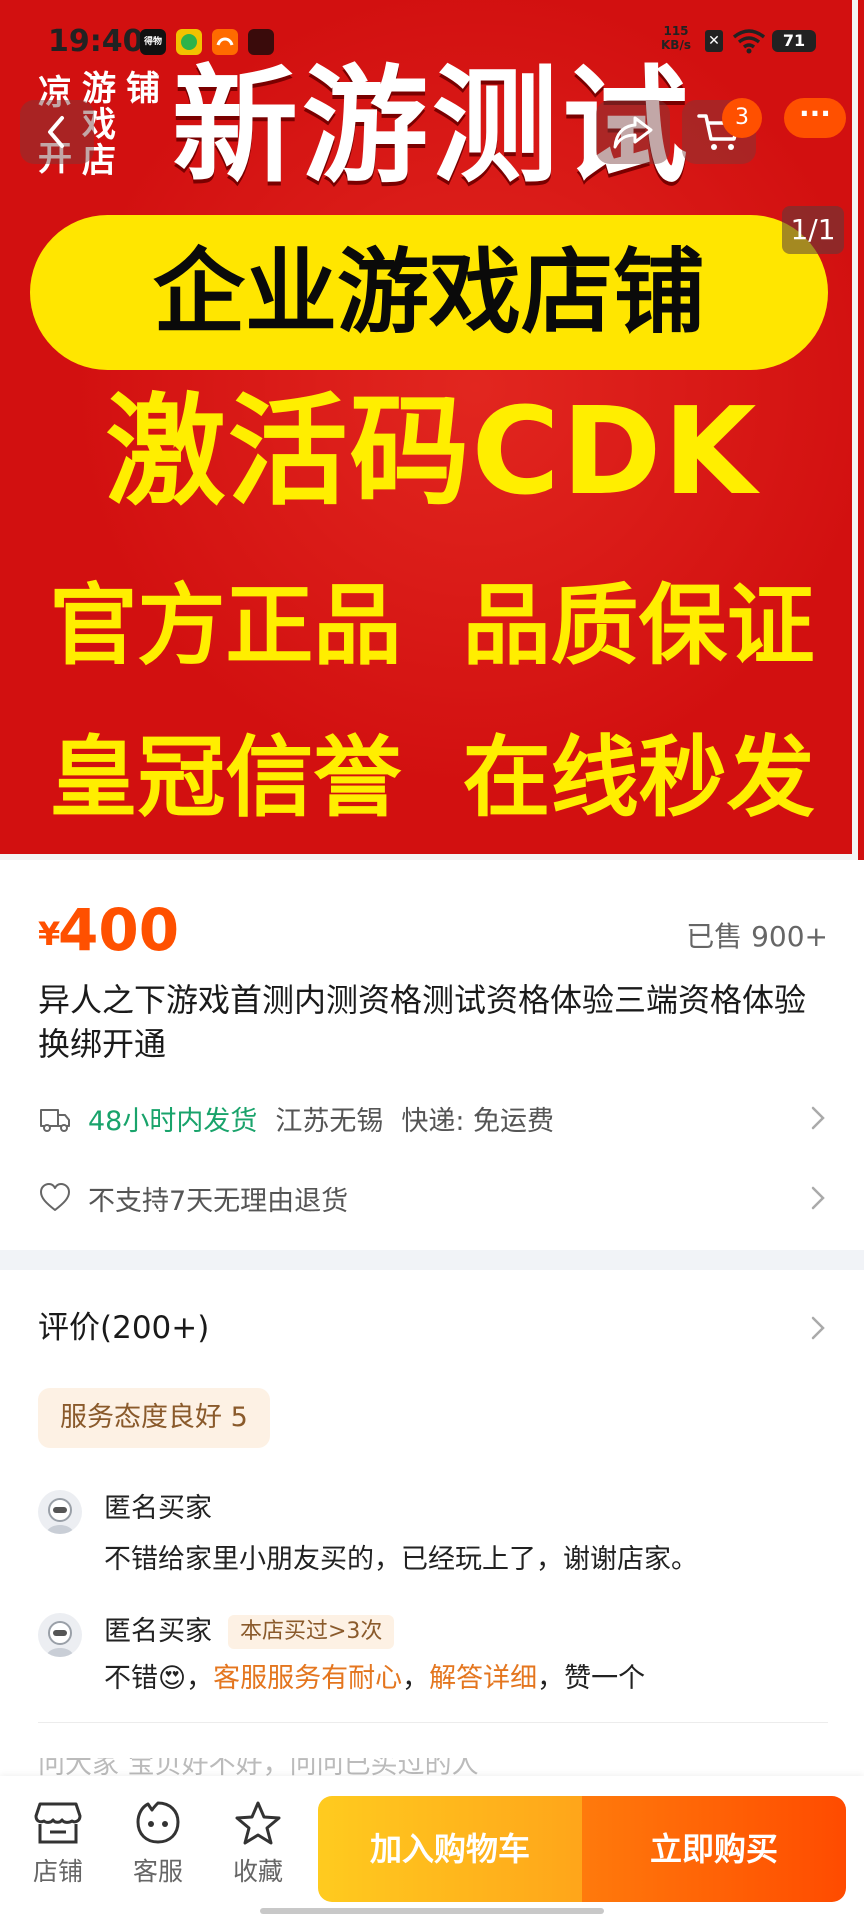  What do you see at coordinates (815, 118) in the screenshot?
I see `more-options-button: ···` at bounding box center [815, 118].